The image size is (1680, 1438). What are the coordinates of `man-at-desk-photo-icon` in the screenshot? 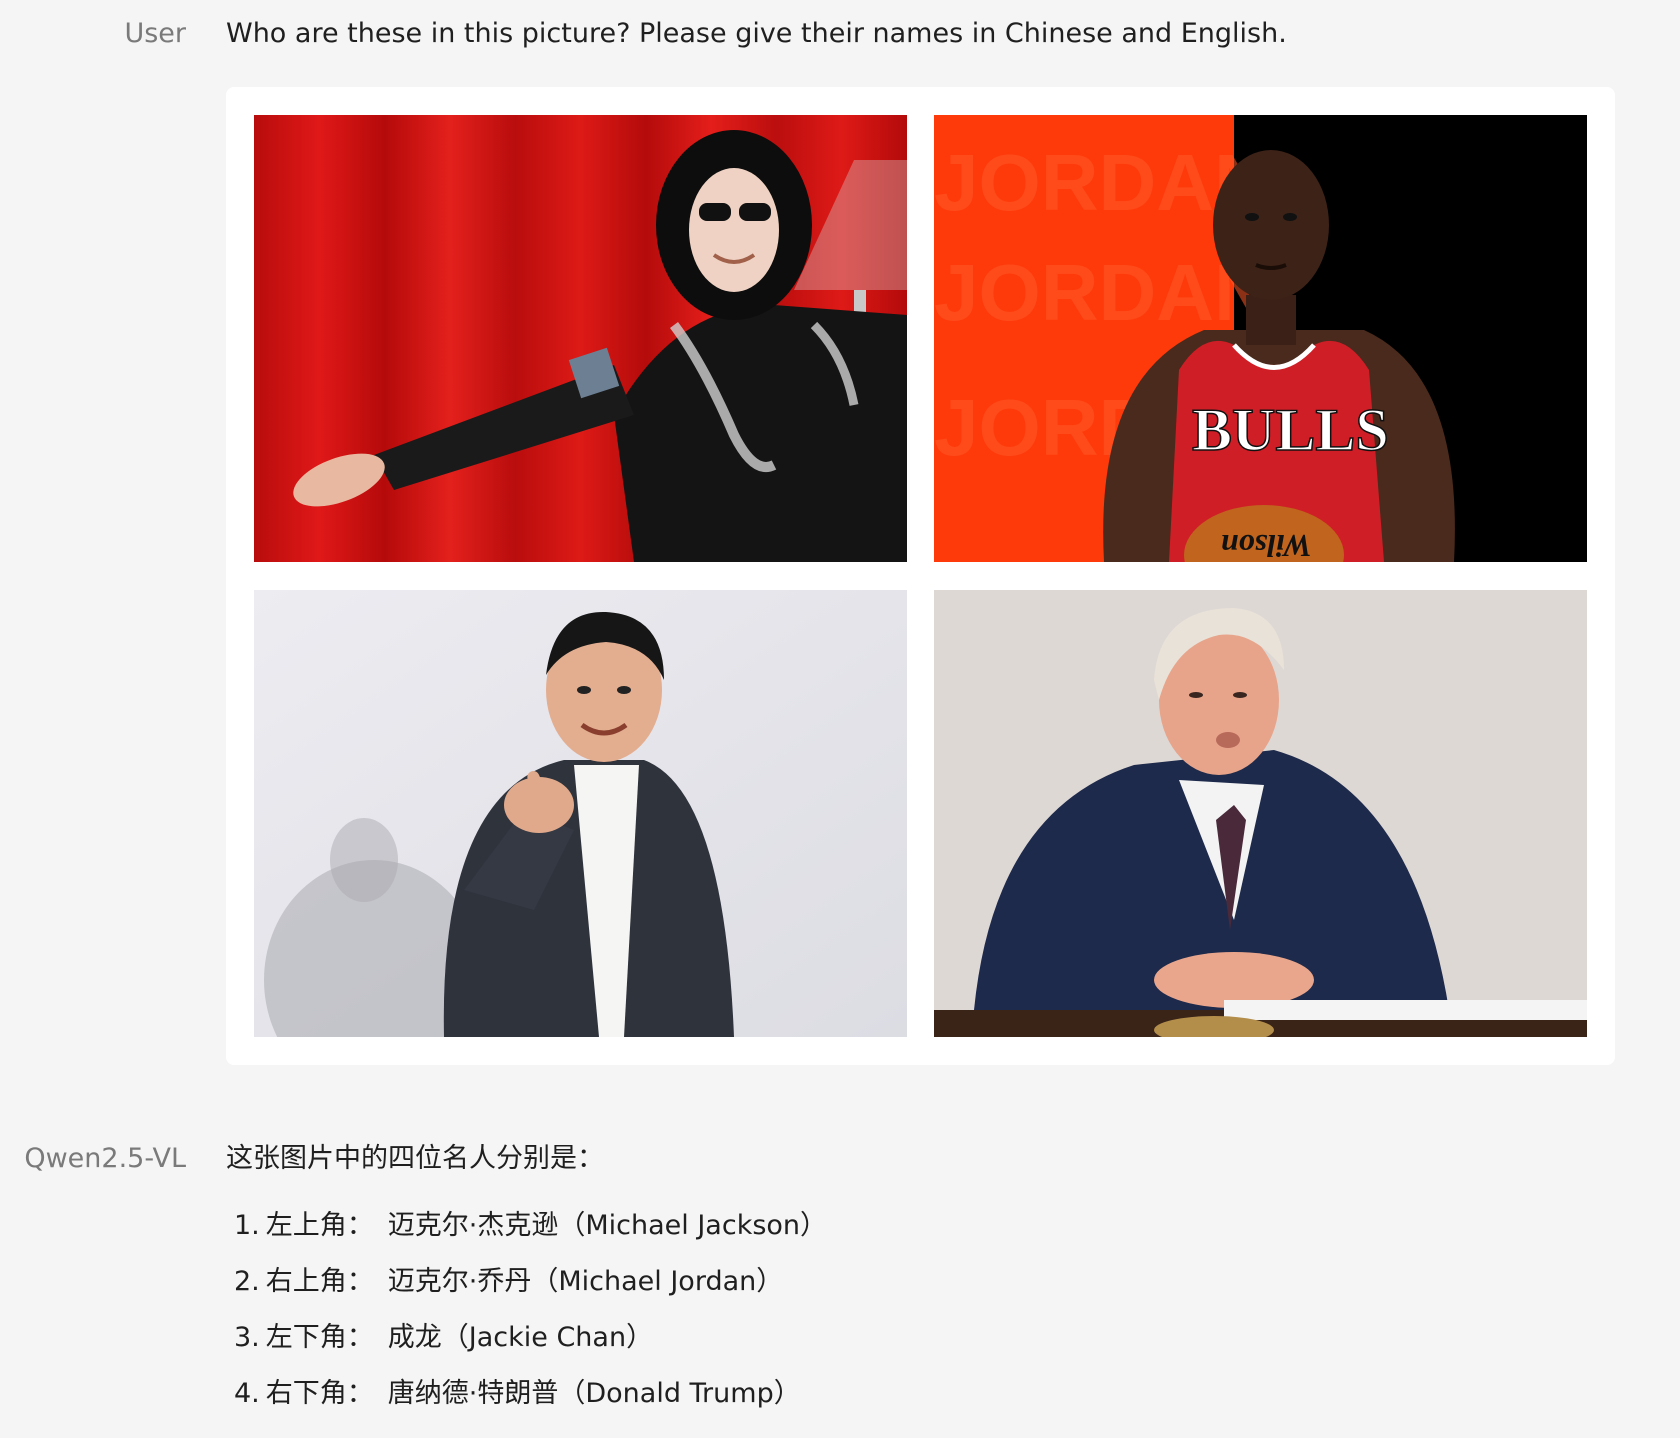 It's located at (1260, 813).